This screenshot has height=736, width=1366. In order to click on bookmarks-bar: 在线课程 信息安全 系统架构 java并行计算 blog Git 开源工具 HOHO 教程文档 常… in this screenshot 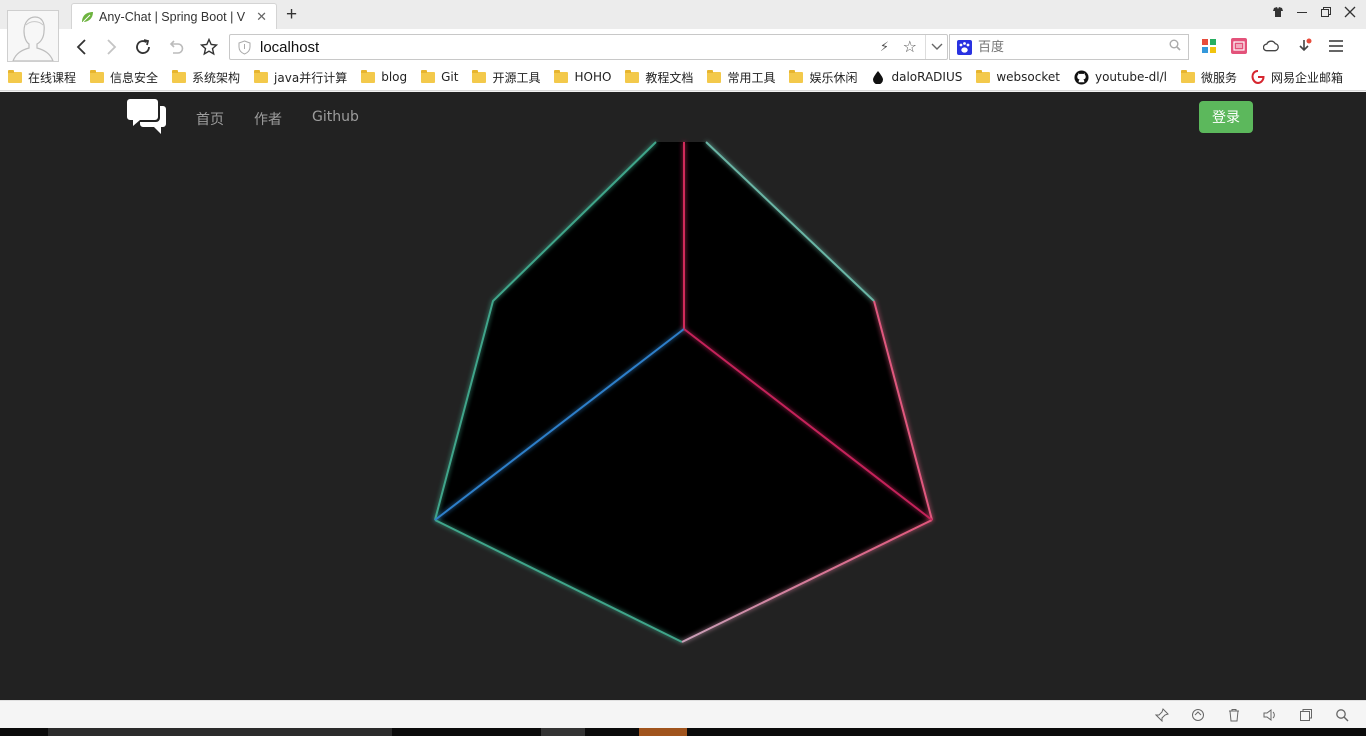, I will do `click(683, 77)`.